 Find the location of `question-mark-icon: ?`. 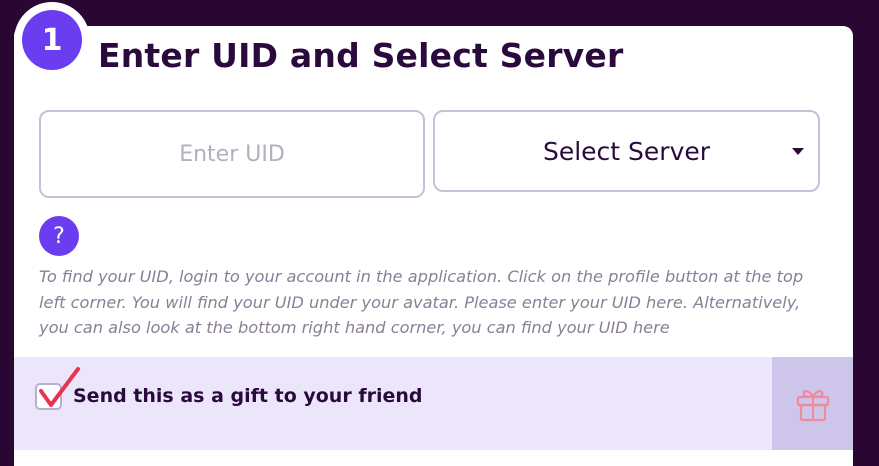

question-mark-icon: ? is located at coordinates (59, 236).